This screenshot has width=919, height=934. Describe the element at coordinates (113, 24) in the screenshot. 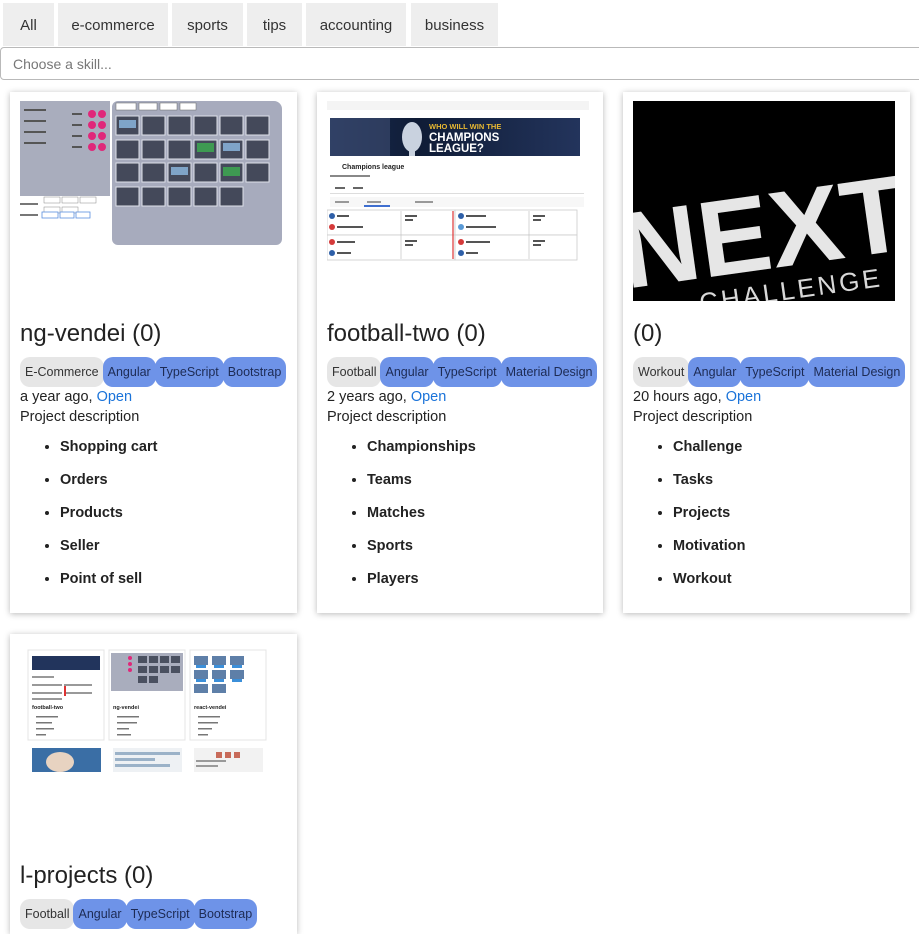

I see `filter-ecommerce-button: e-commerce` at that location.